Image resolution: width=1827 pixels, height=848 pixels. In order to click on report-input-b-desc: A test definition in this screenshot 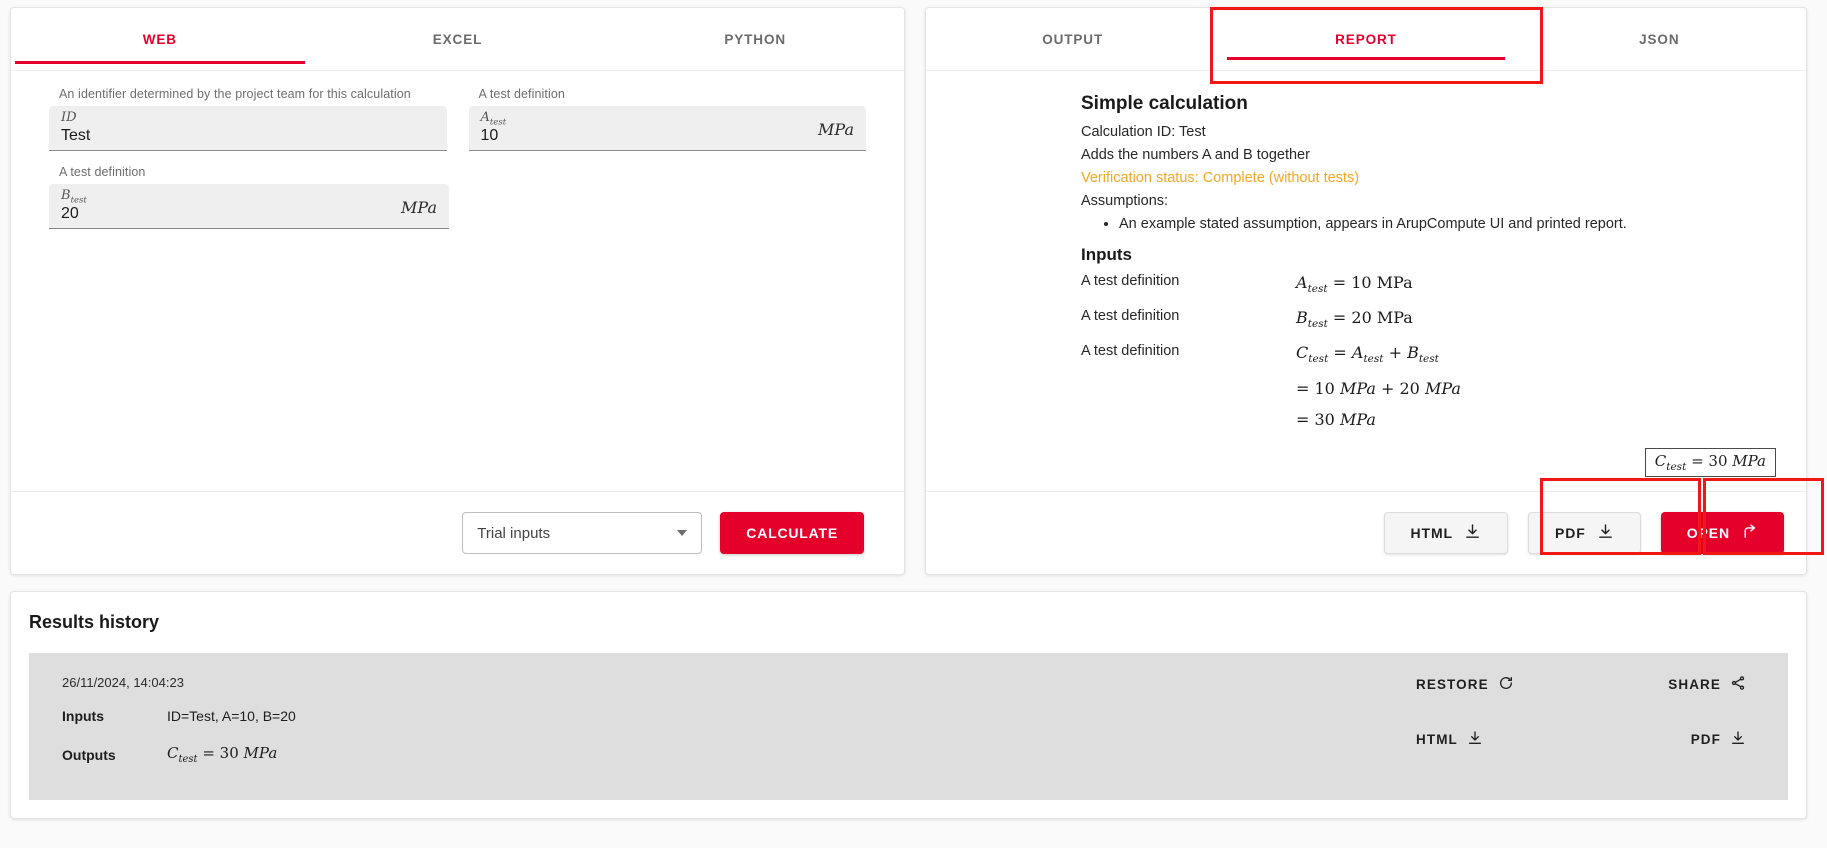, I will do `click(1130, 316)`.